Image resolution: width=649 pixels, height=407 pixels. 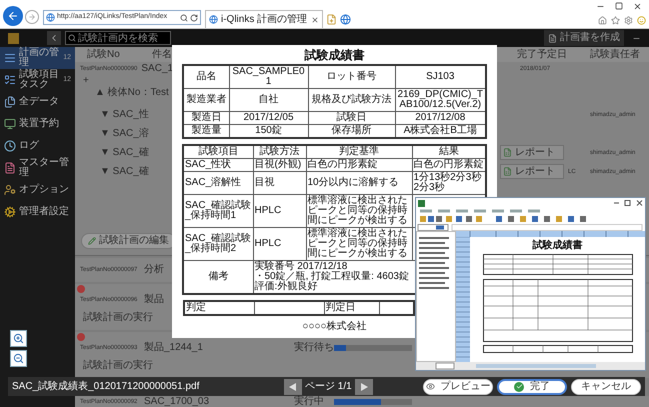 What do you see at coordinates (206, 100) in the screenshot?
I see `table-cell: 製造業者` at bounding box center [206, 100].